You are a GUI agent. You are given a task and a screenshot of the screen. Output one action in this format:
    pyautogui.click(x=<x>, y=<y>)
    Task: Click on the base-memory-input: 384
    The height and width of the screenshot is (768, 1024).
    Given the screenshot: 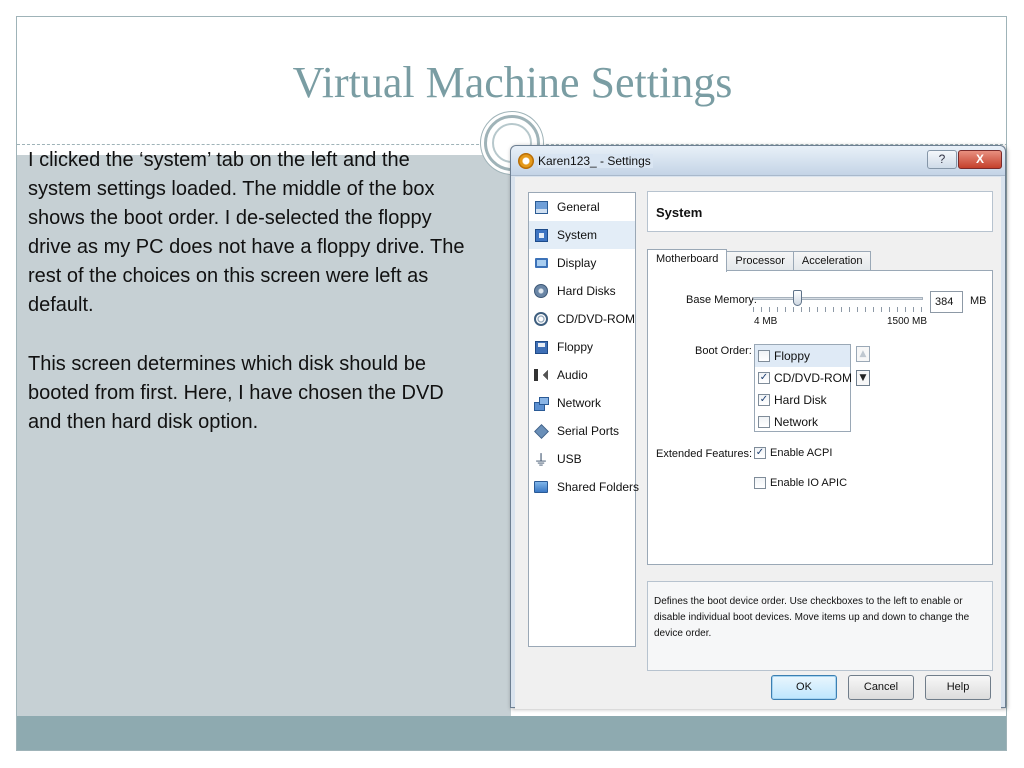 What is the action you would take?
    pyautogui.click(x=946, y=302)
    